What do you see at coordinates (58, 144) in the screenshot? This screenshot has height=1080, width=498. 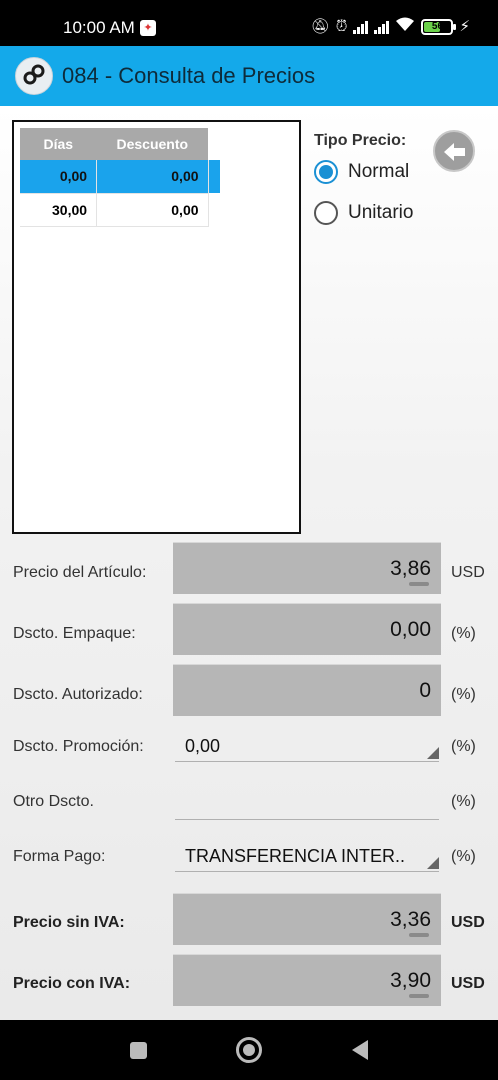 I see `column-header-dias: Días` at bounding box center [58, 144].